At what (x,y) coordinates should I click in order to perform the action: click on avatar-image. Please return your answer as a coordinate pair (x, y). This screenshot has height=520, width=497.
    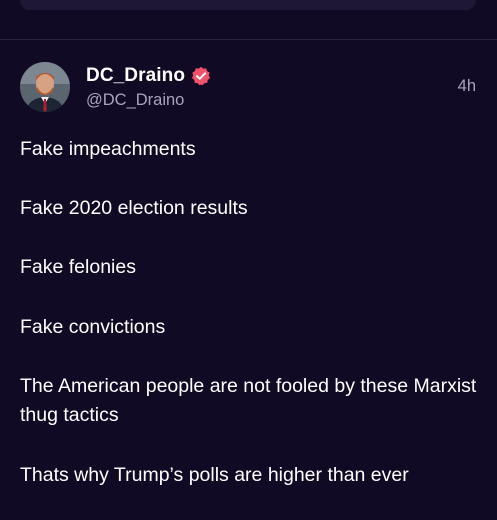
    Looking at the image, I should click on (45, 87).